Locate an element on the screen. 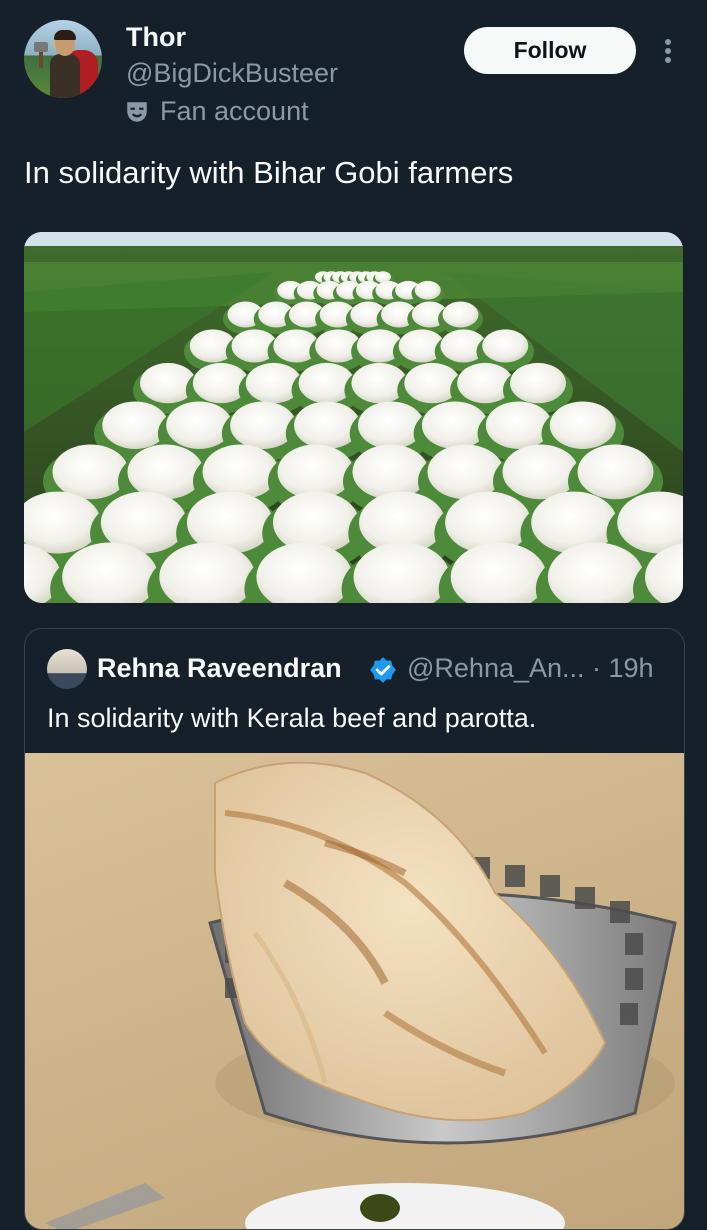  quoted-author-name: Rehna Raveendran is located at coordinates (219, 668).